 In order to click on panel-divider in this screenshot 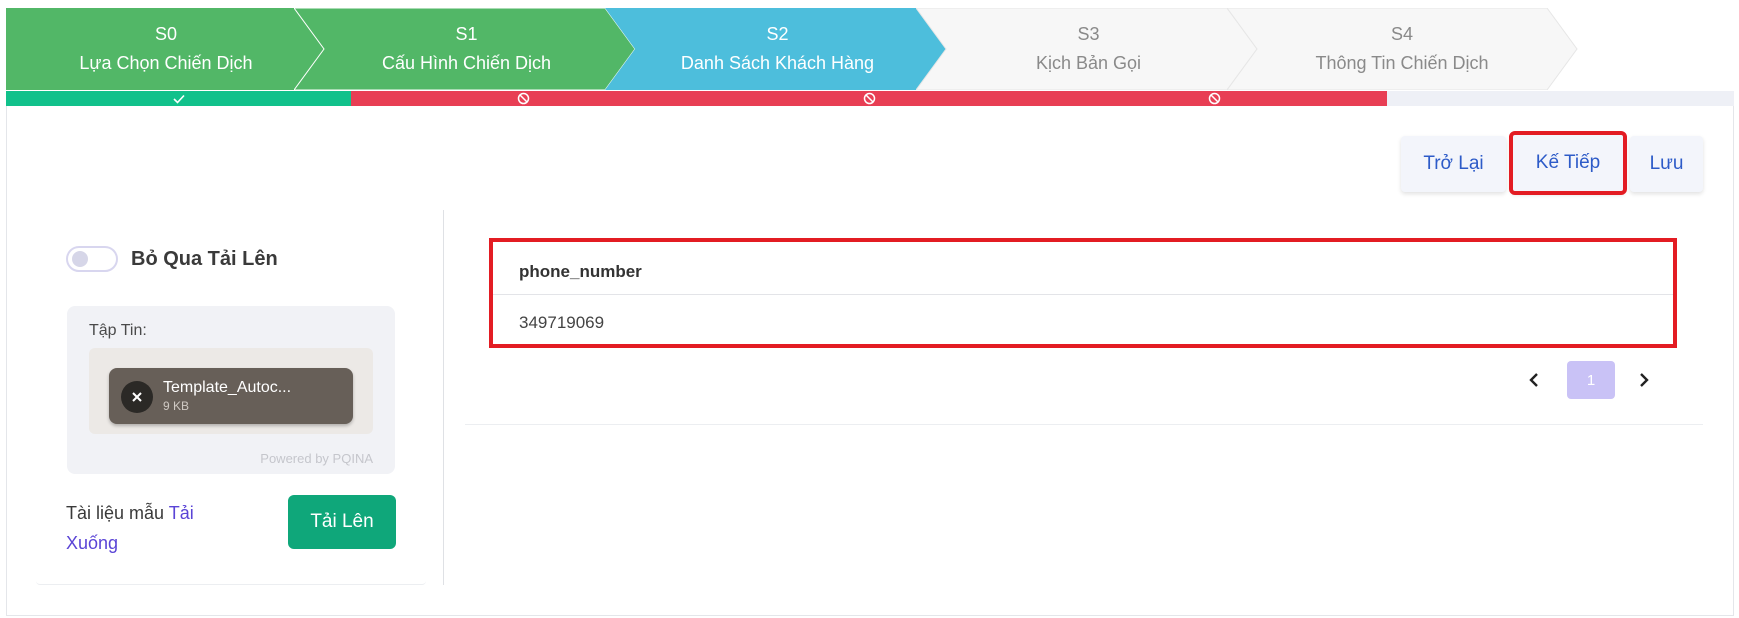, I will do `click(443, 397)`.